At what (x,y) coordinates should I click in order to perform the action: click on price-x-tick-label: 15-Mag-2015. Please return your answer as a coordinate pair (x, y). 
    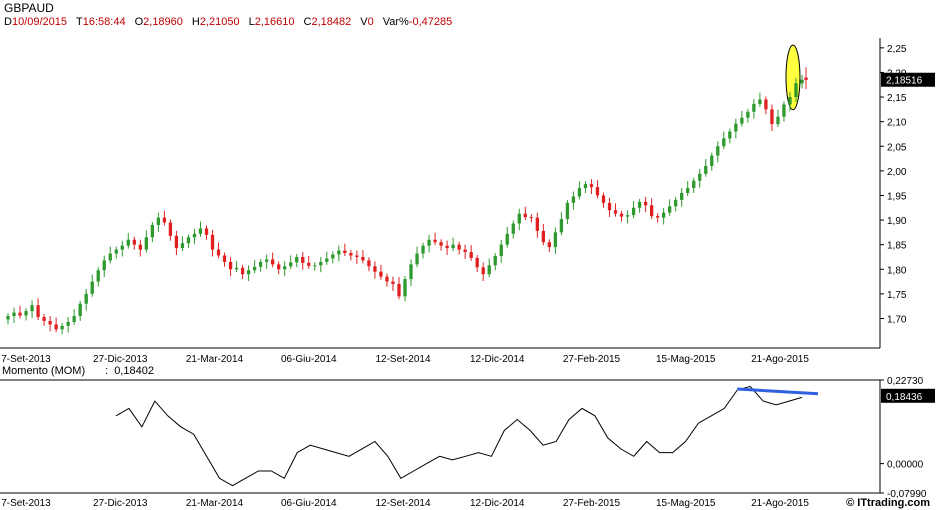
    Looking at the image, I should click on (686, 359).